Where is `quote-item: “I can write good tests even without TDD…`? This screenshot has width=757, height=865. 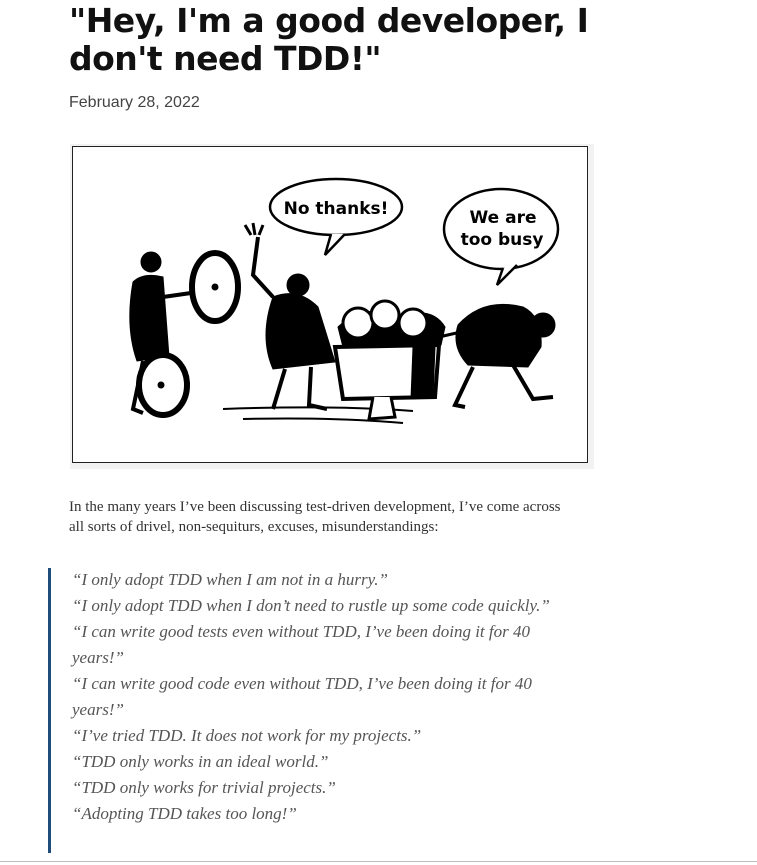 quote-item: “I can write good tests even without TDD… is located at coordinates (301, 644).